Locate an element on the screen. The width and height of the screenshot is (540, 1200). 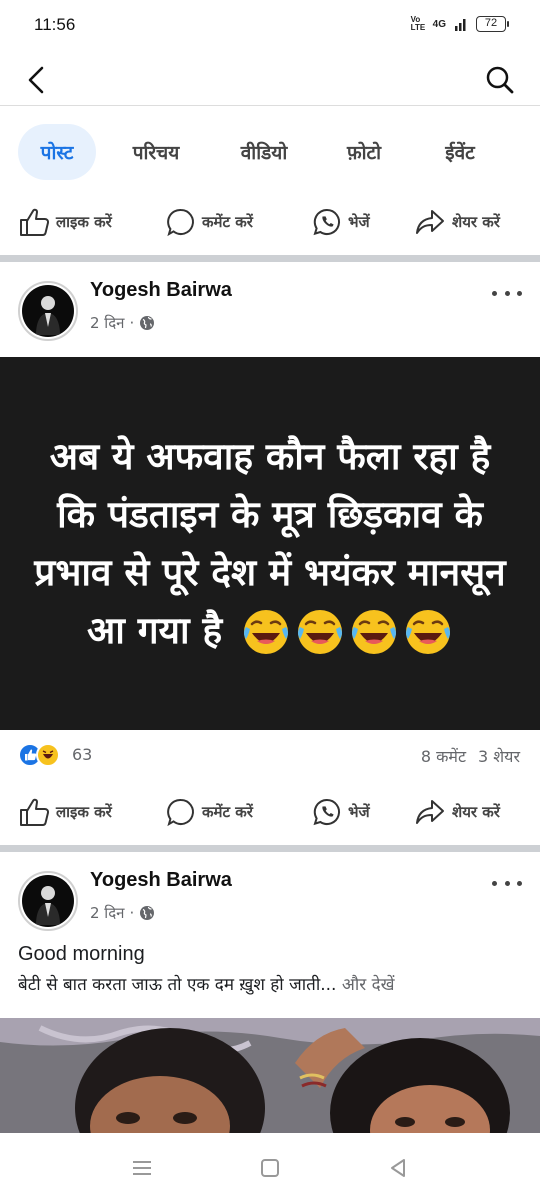
menu-lines-icon is located at coordinates (142, 1168).